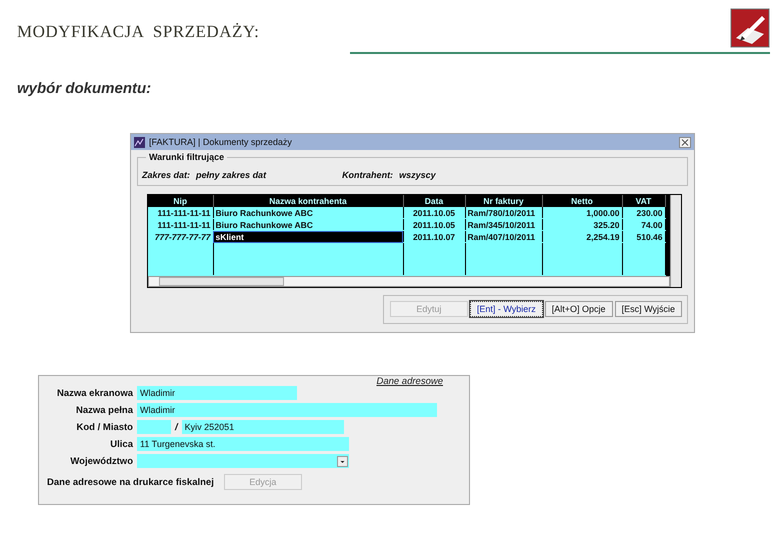 This screenshot has width=780, height=540. I want to click on field-label: Nazwa ekranowa, so click(94, 393).